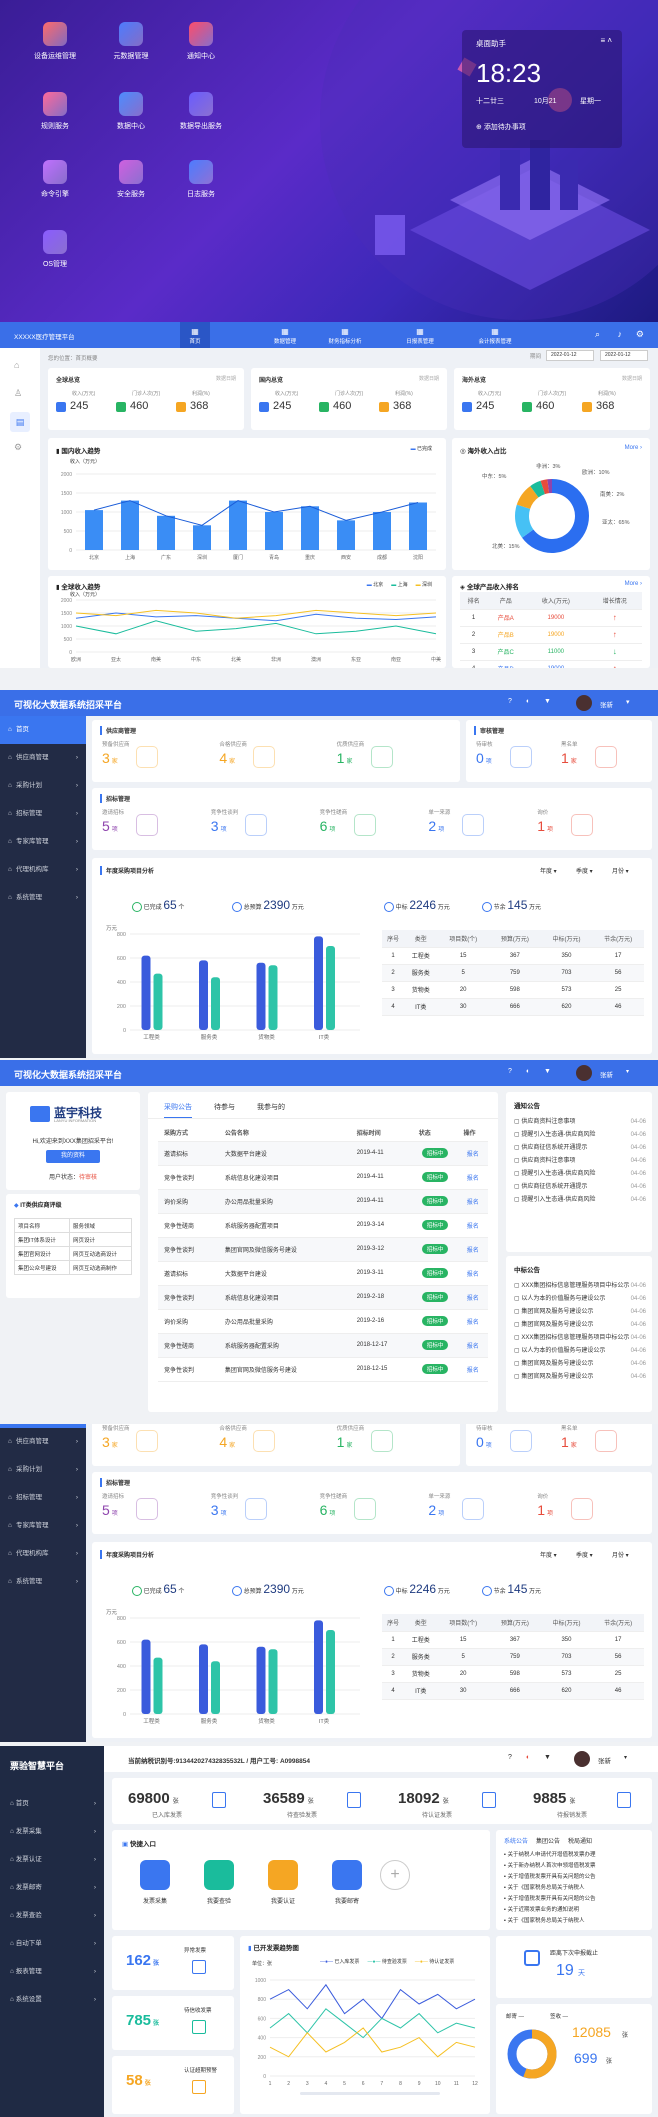 The height and width of the screenshot is (2117, 658). What do you see at coordinates (420, 335) in the screenshot?
I see `nav-item-3: ▦ 日报表管理` at bounding box center [420, 335].